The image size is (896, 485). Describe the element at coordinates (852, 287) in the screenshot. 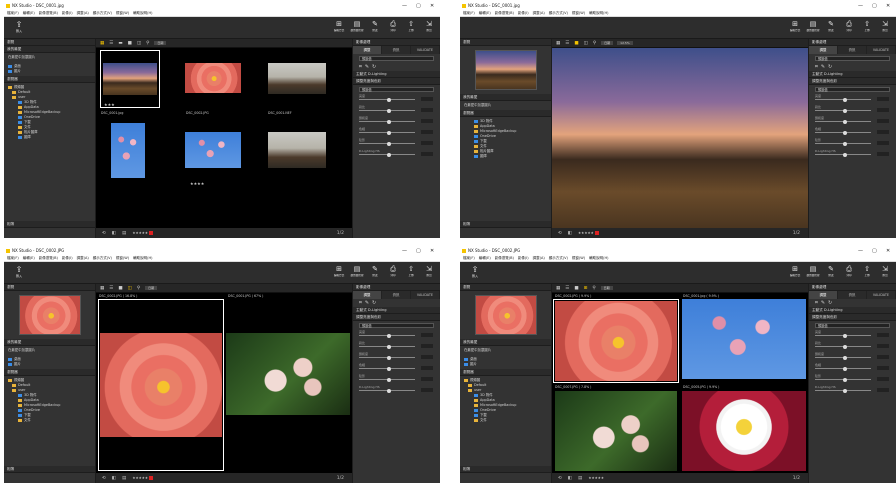

I see `right-panel-header: 影像處理` at that location.